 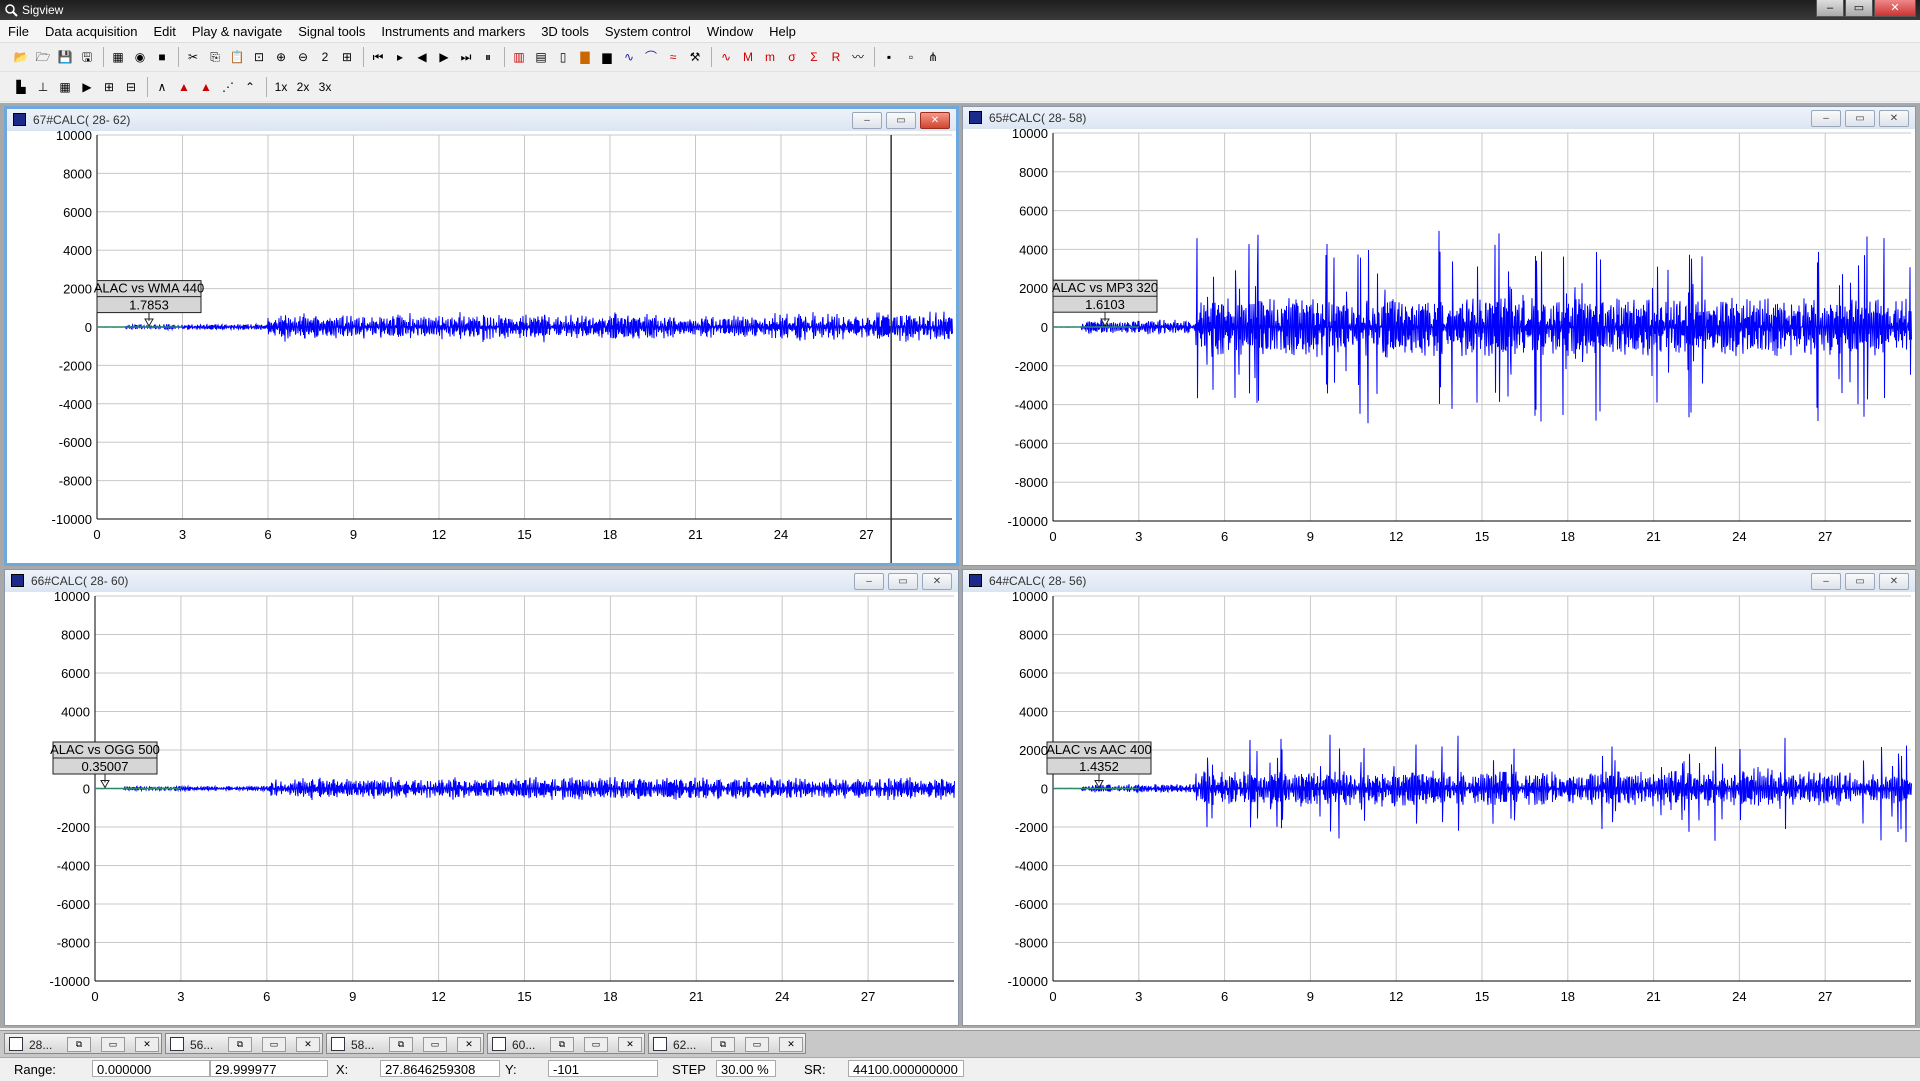 What do you see at coordinates (162, 87) in the screenshot?
I see `line-mode-icon: ∧` at bounding box center [162, 87].